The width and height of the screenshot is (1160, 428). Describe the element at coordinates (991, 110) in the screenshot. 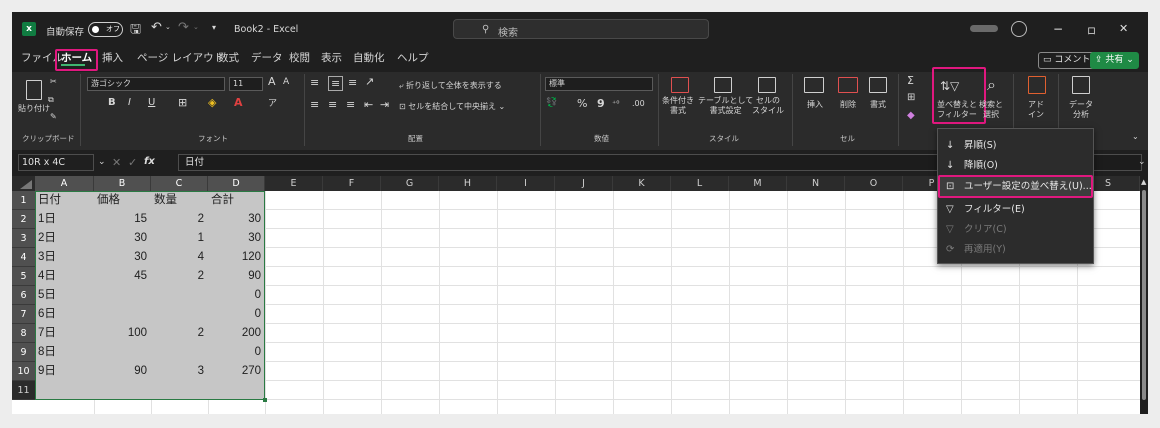

I see `find-select-button: 検索と 選択` at that location.